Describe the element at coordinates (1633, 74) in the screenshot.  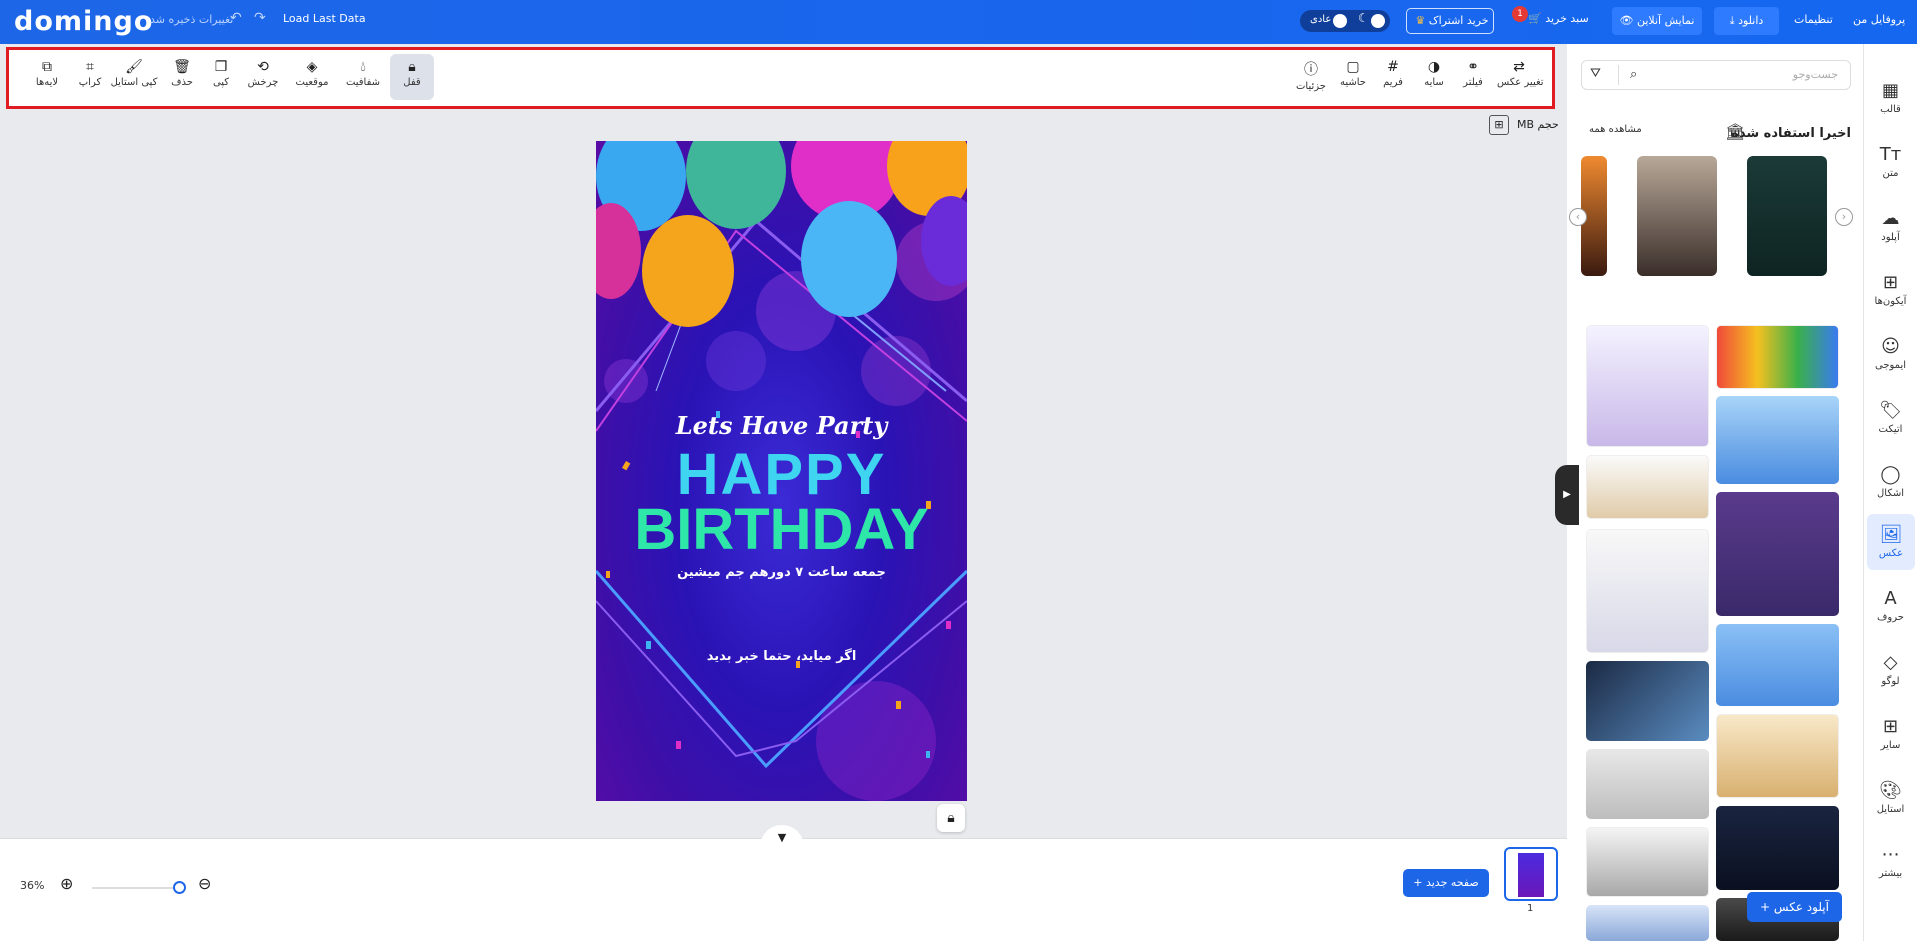
I see `search-icon: ⌕` at that location.